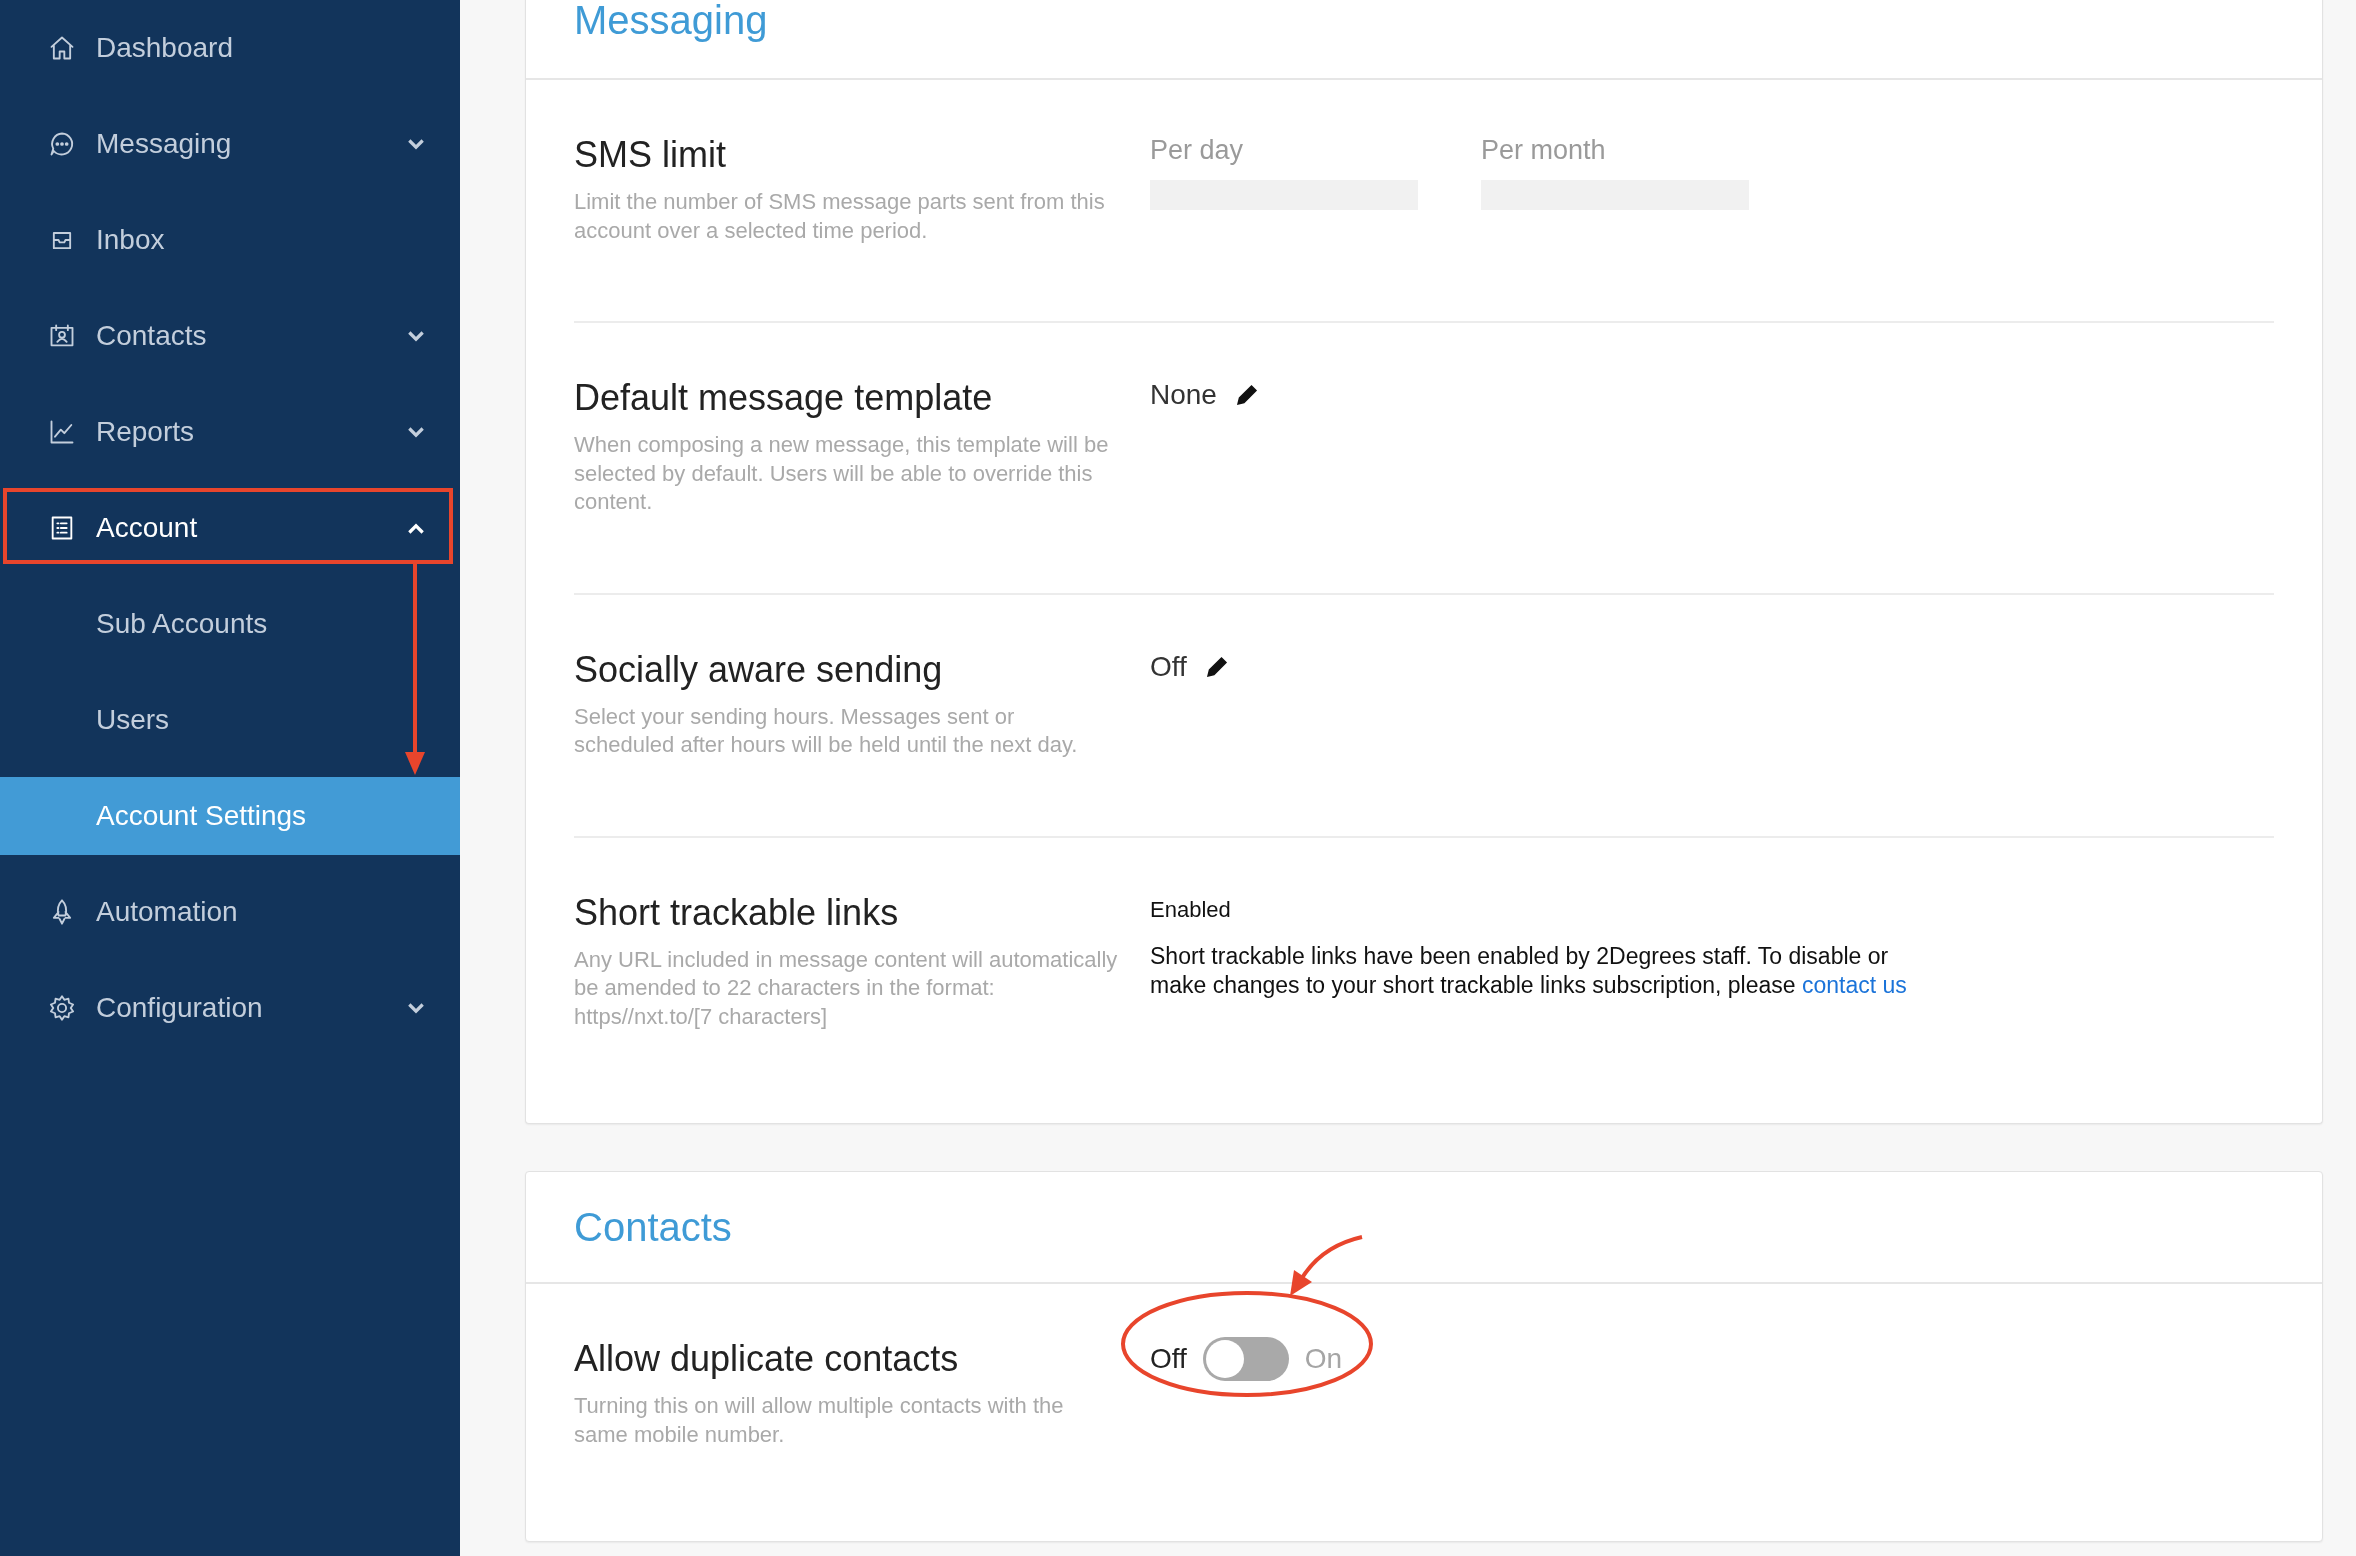 This screenshot has height=1556, width=2356. I want to click on setting-description: Turning this on will allow multiple contacts with the same mobile number., so click(819, 1420).